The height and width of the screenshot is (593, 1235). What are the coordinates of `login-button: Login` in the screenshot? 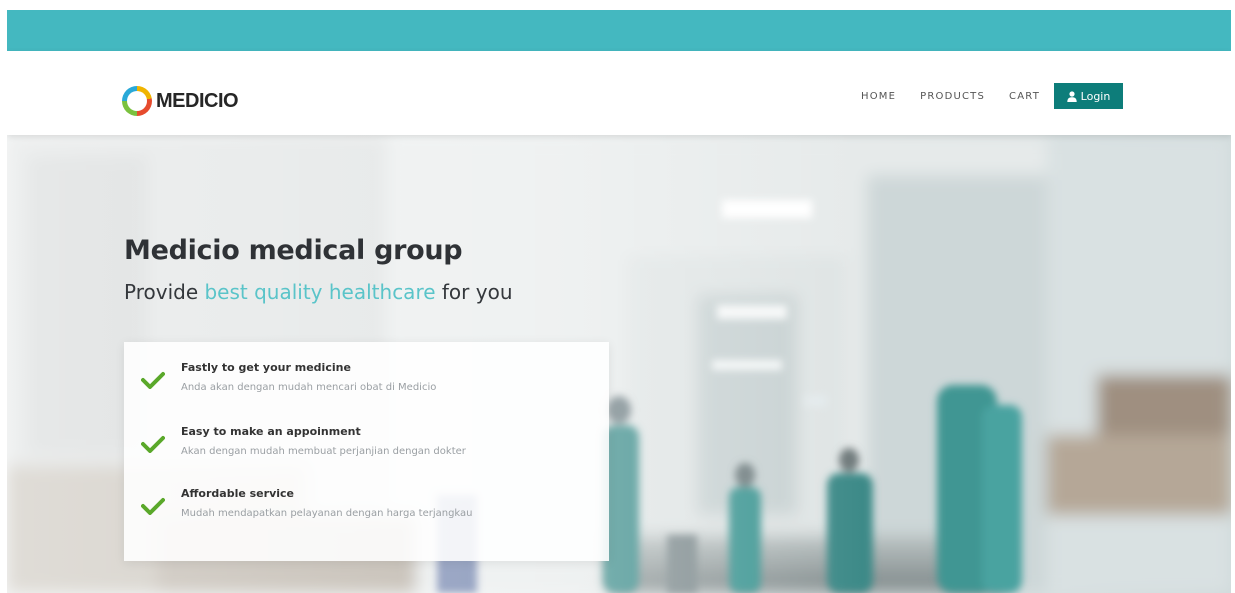 It's located at (1088, 96).